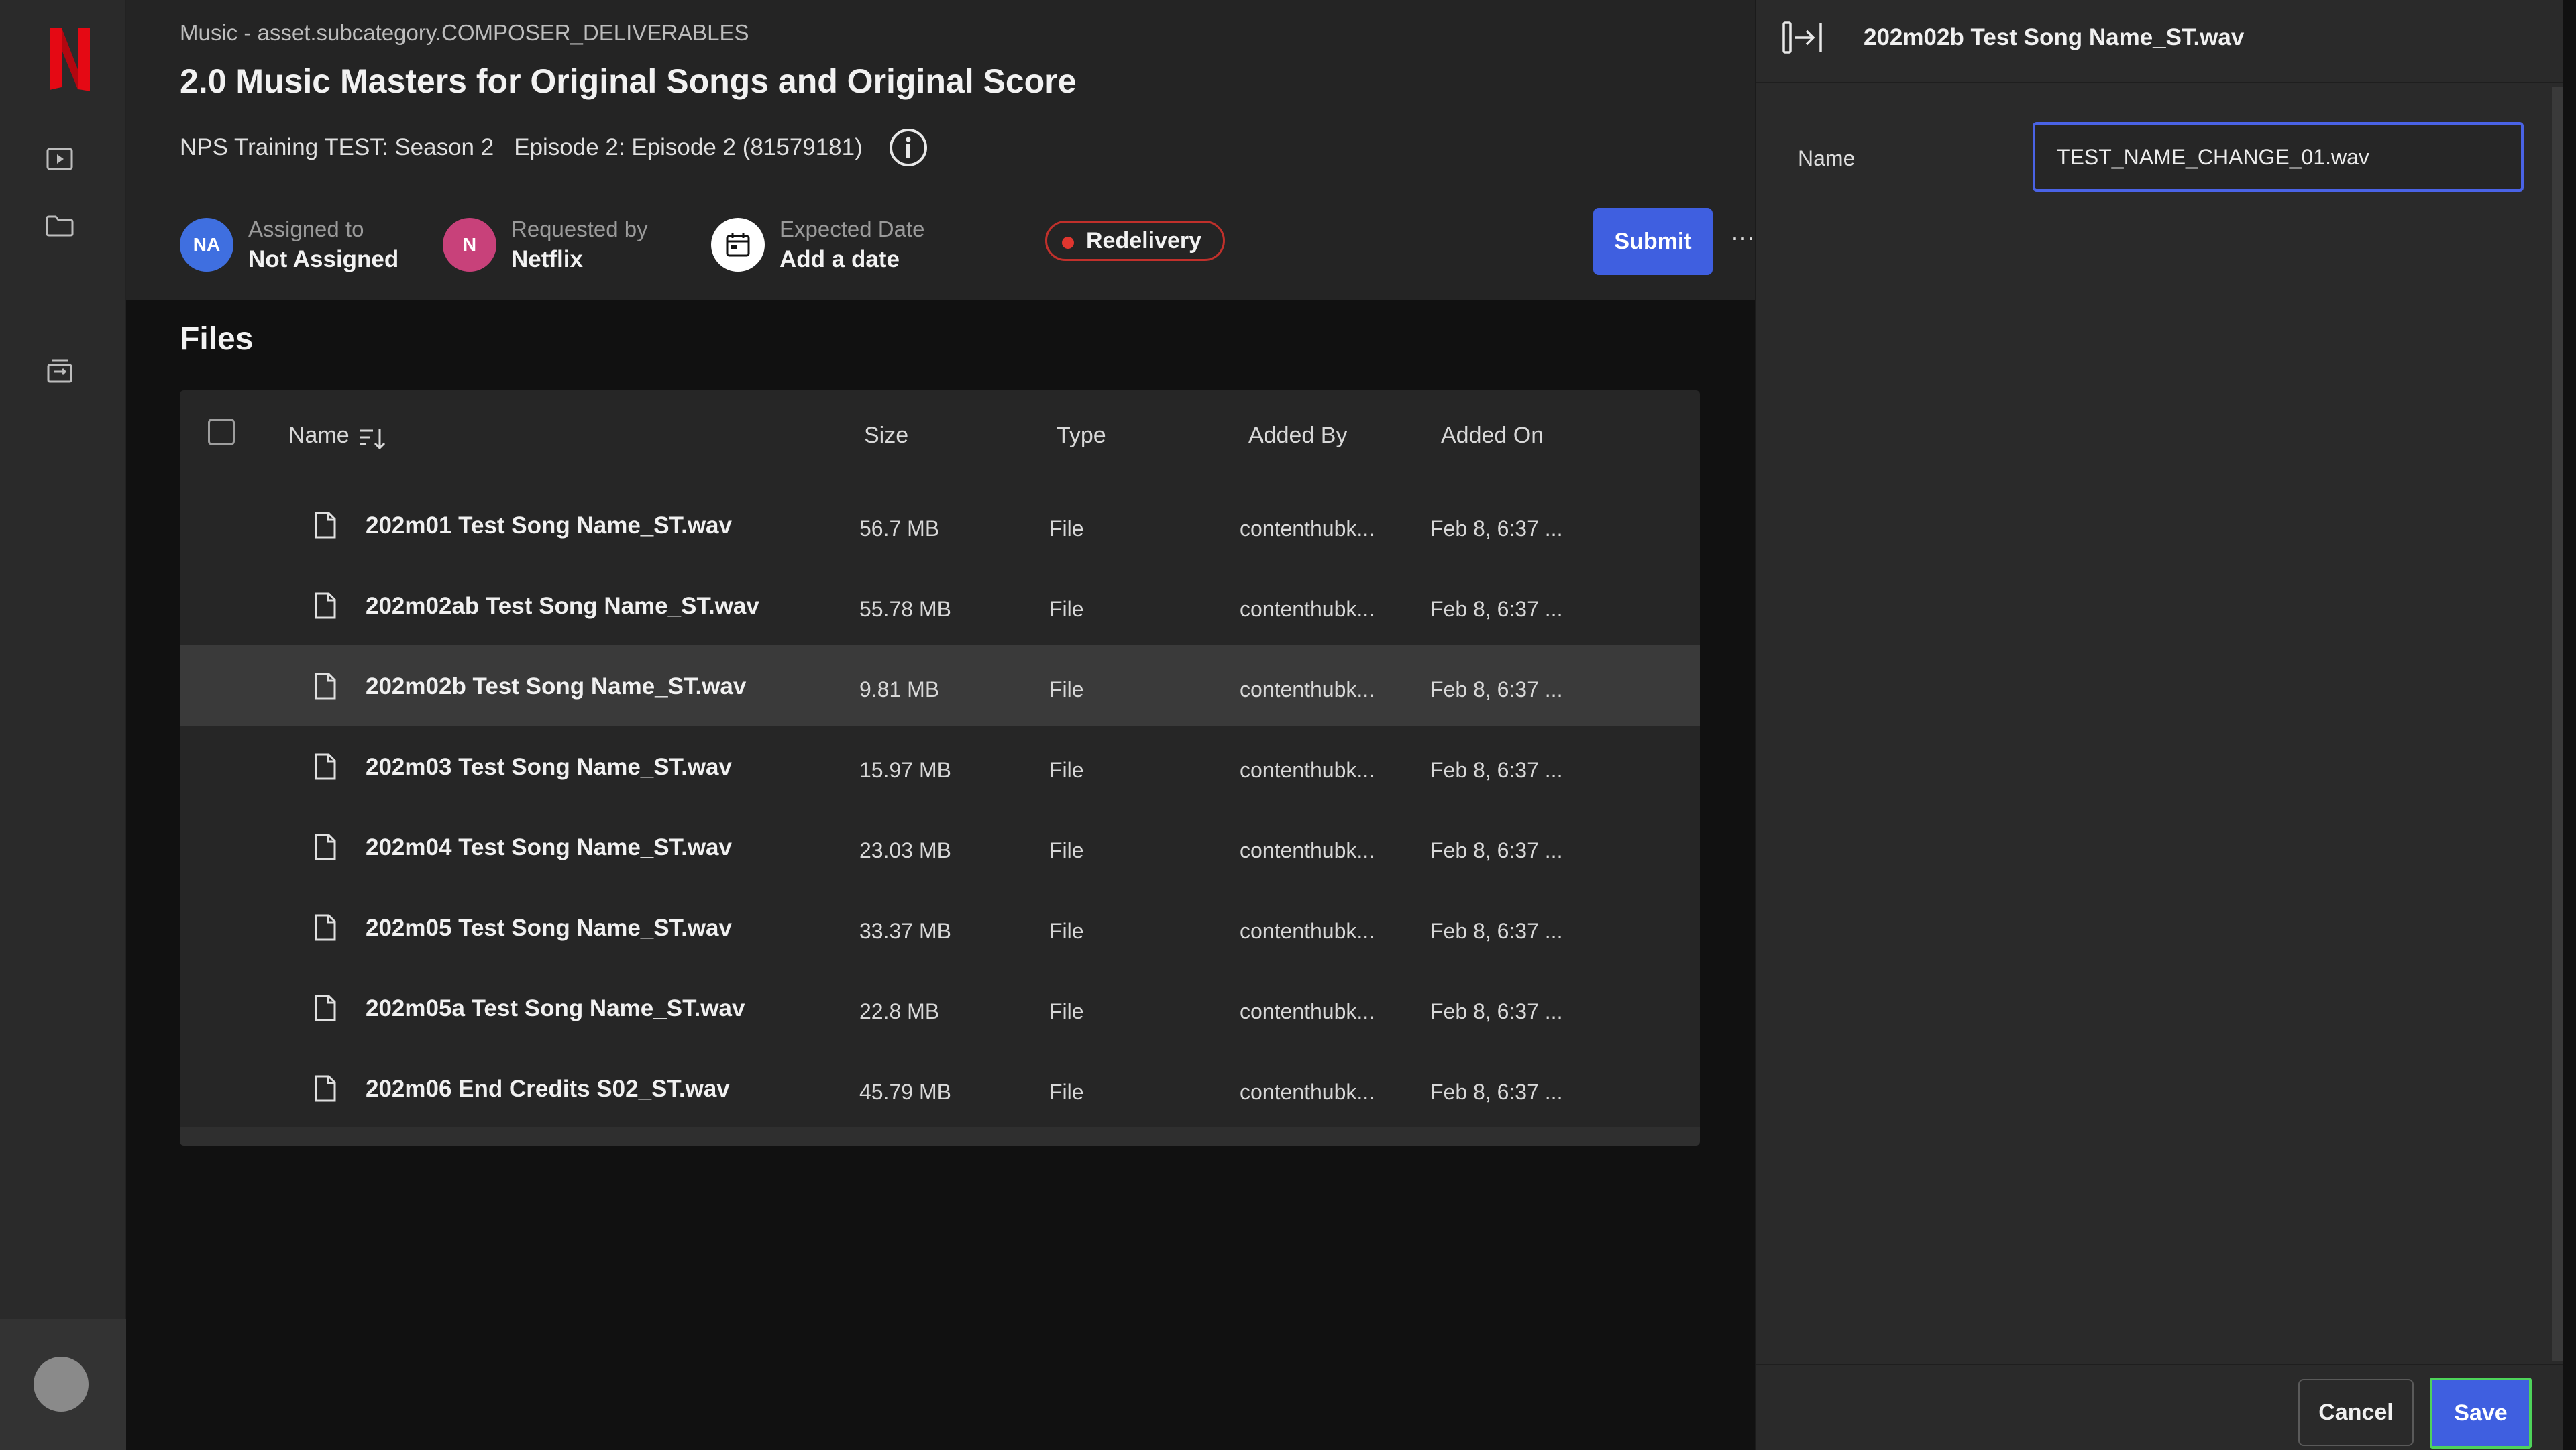 This screenshot has width=2576, height=1450. I want to click on panel-header: 202m02b Test Song Name_ST.wav, so click(2159, 41).